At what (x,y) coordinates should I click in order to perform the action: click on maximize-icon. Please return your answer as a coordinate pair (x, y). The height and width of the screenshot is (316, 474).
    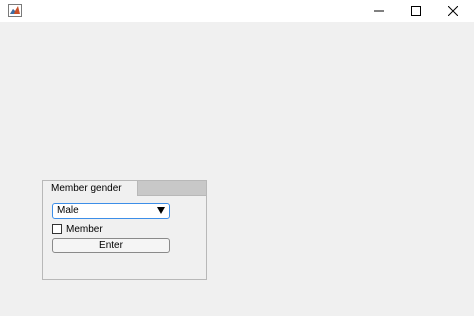
    Looking at the image, I should click on (416, 11).